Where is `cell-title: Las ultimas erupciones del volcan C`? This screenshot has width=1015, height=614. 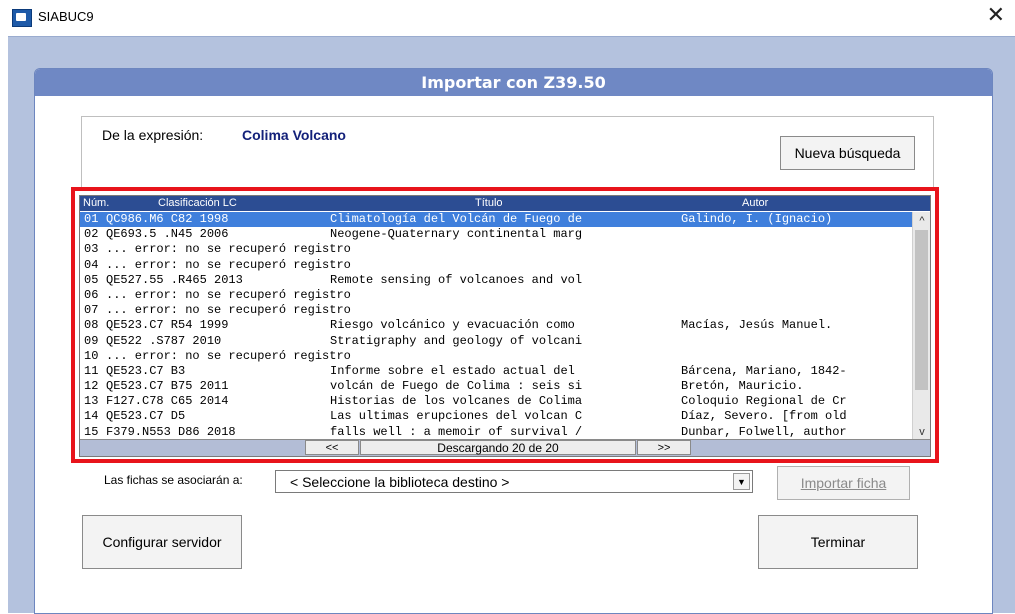 cell-title: Las ultimas erupciones del volcan C is located at coordinates (456, 416).